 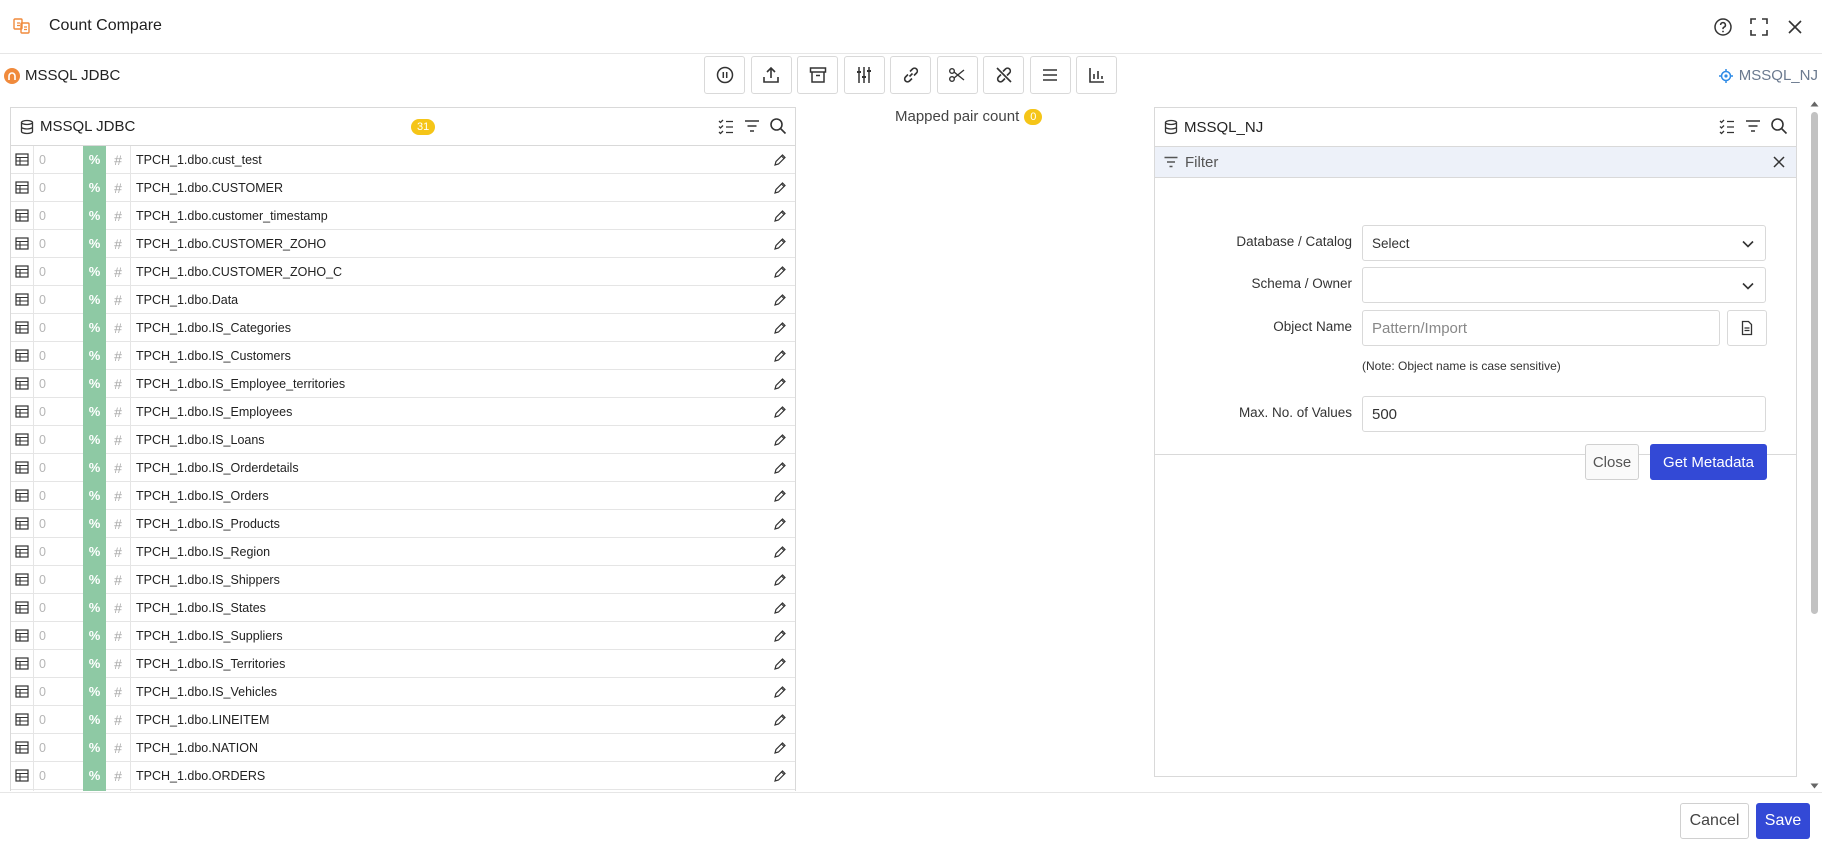 What do you see at coordinates (403, 495) in the screenshot?
I see `table-row: 0% # TPCH_1.dbo.IS_Orders` at bounding box center [403, 495].